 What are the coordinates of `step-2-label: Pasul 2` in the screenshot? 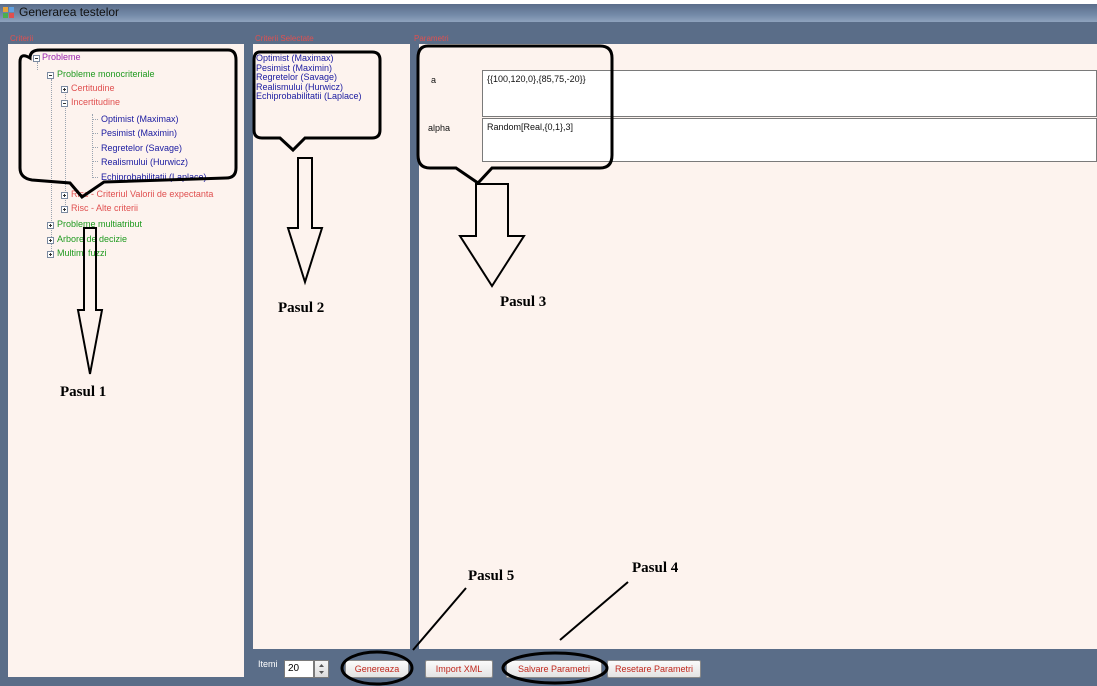 It's located at (301, 308).